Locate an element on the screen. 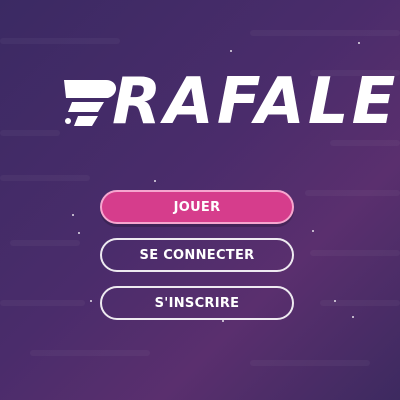 Image resolution: width=400 pixels, height=400 pixels. login-button: SE CONNECTER is located at coordinates (197, 255).